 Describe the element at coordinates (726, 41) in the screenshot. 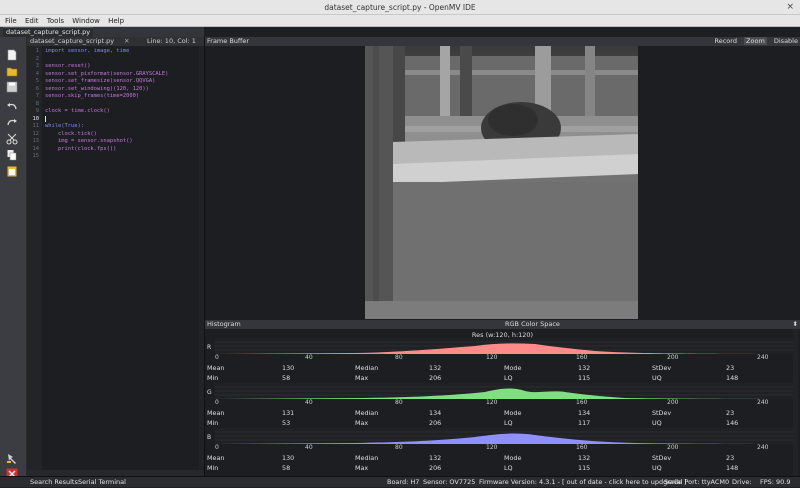

I see `record-button: Record` at that location.